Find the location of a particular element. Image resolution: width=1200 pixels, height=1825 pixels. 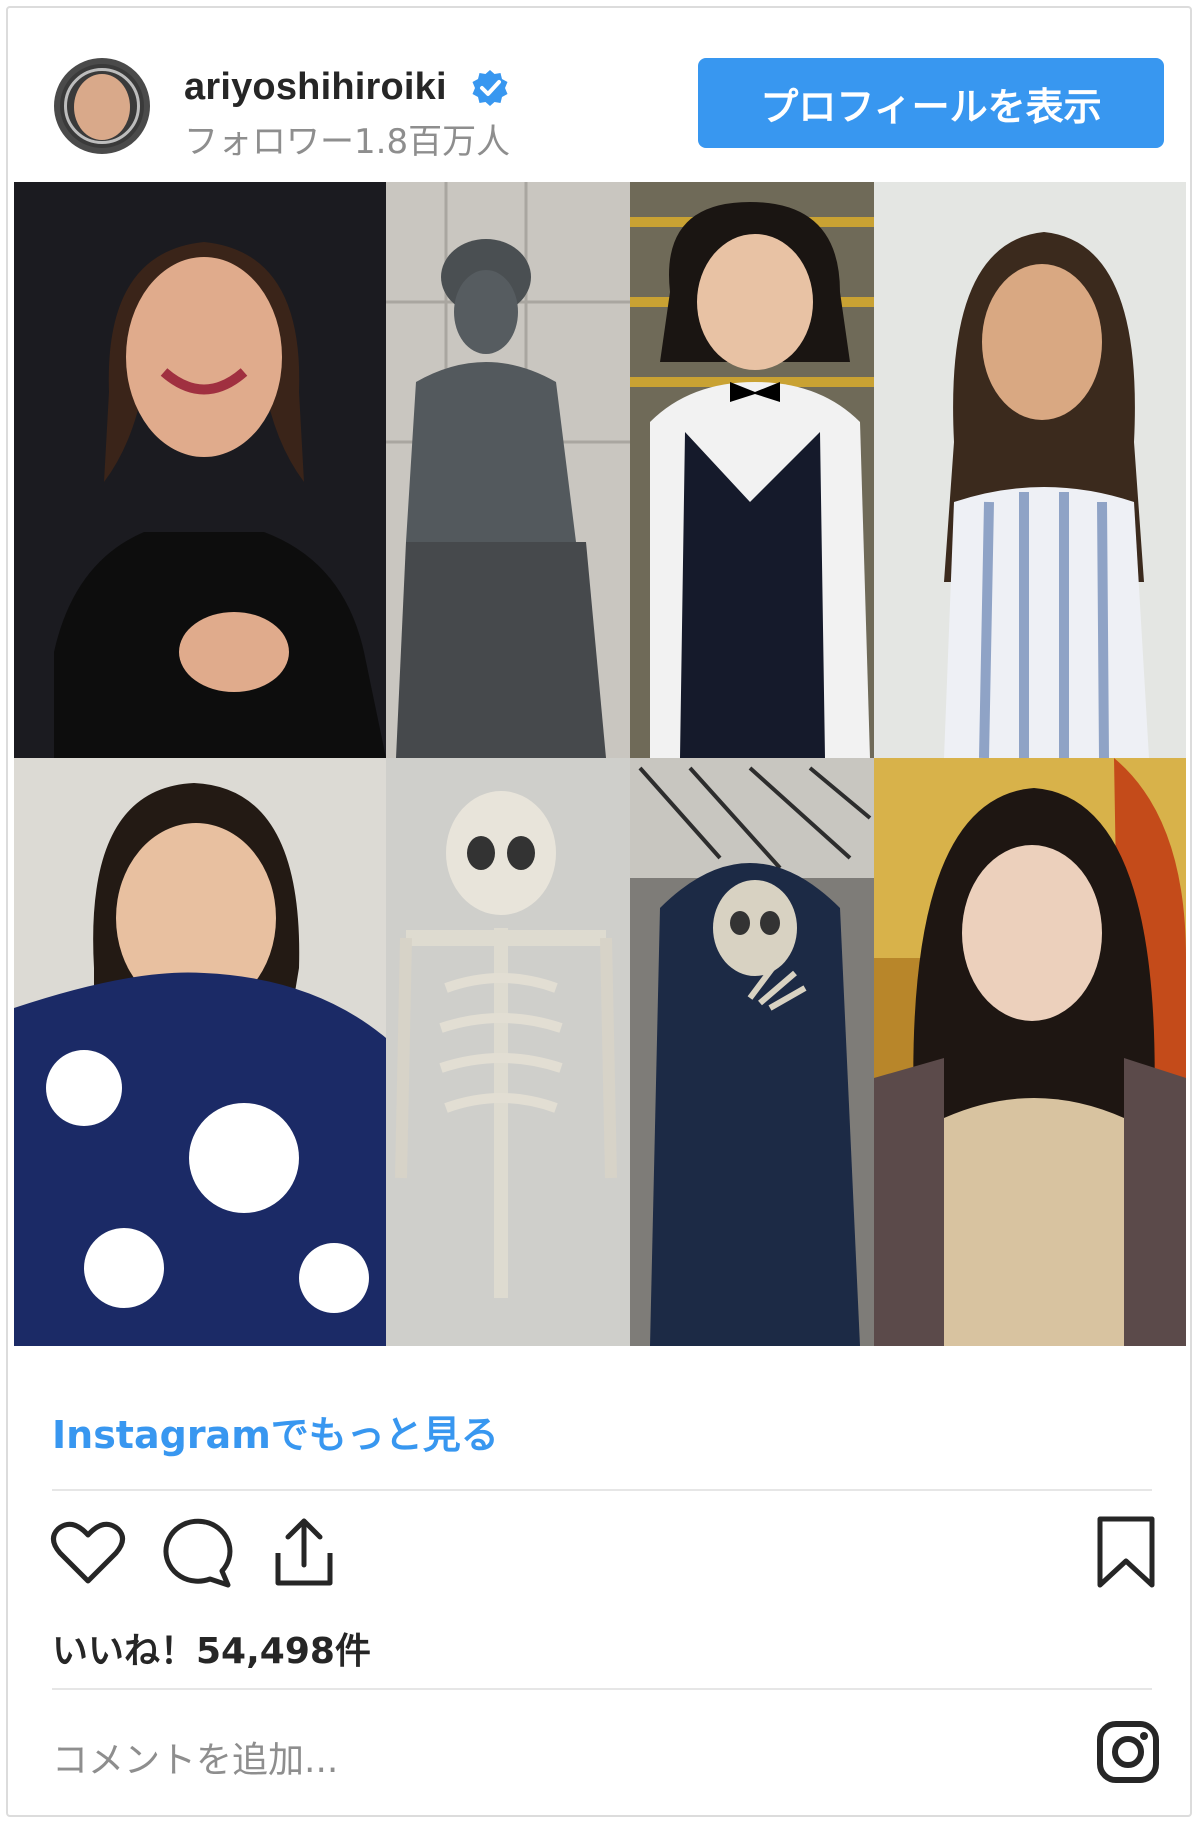

avatar is located at coordinates (102, 106).